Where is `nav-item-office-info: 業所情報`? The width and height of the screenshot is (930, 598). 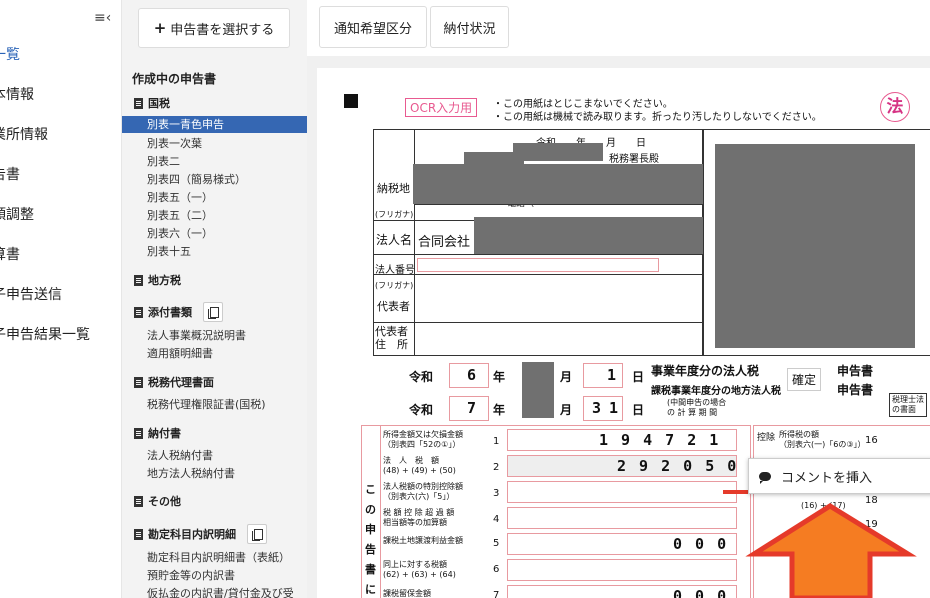
nav-item-office-info: 業所情報 is located at coordinates (24, 134).